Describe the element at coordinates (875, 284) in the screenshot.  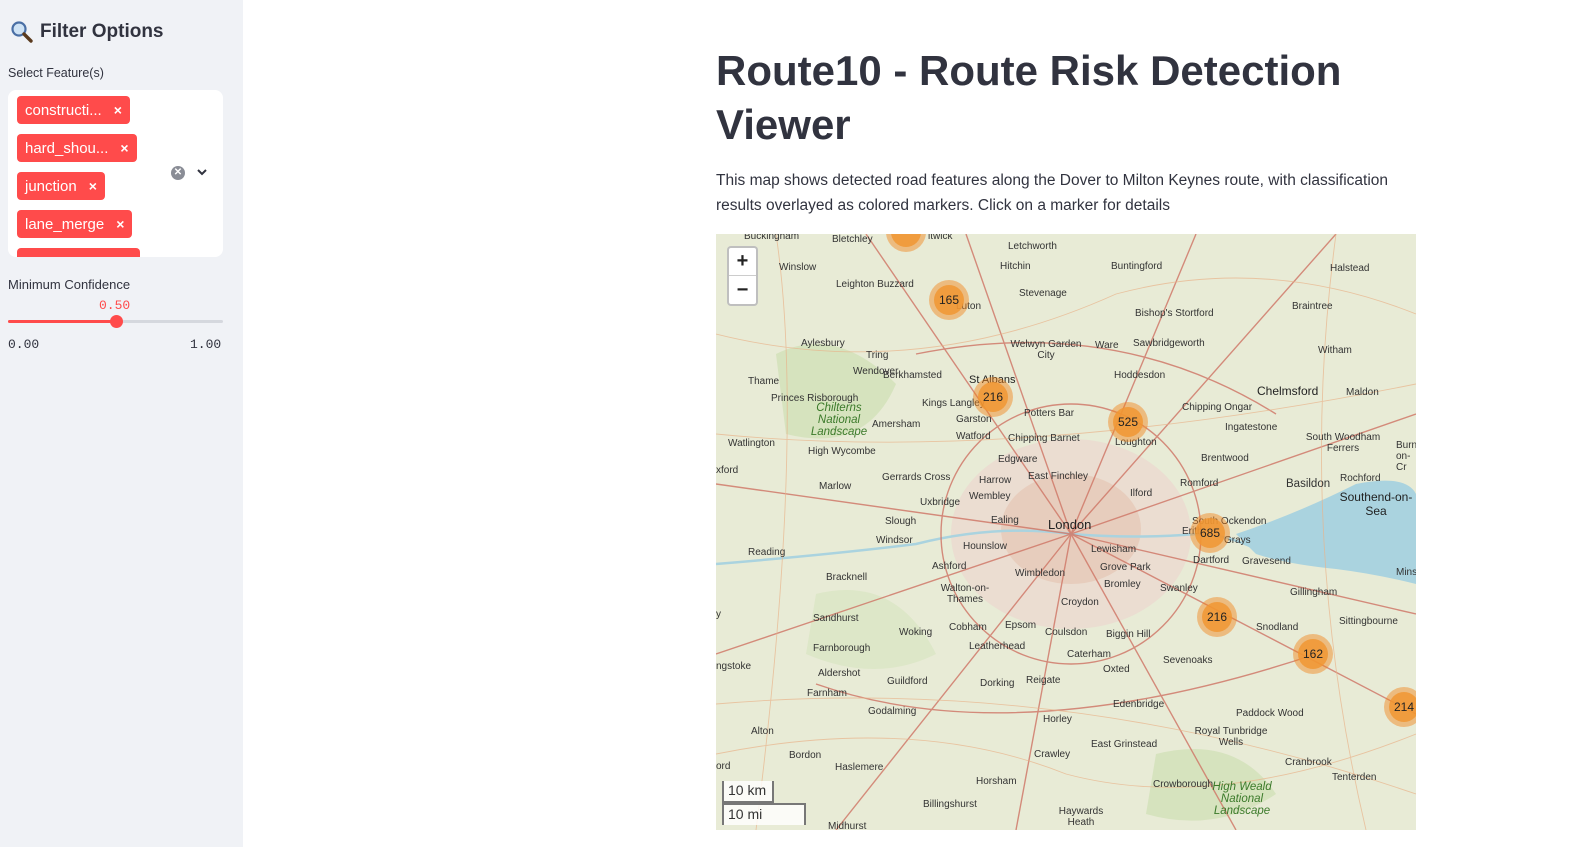
I see `place-label: Leighton Buzzard` at that location.